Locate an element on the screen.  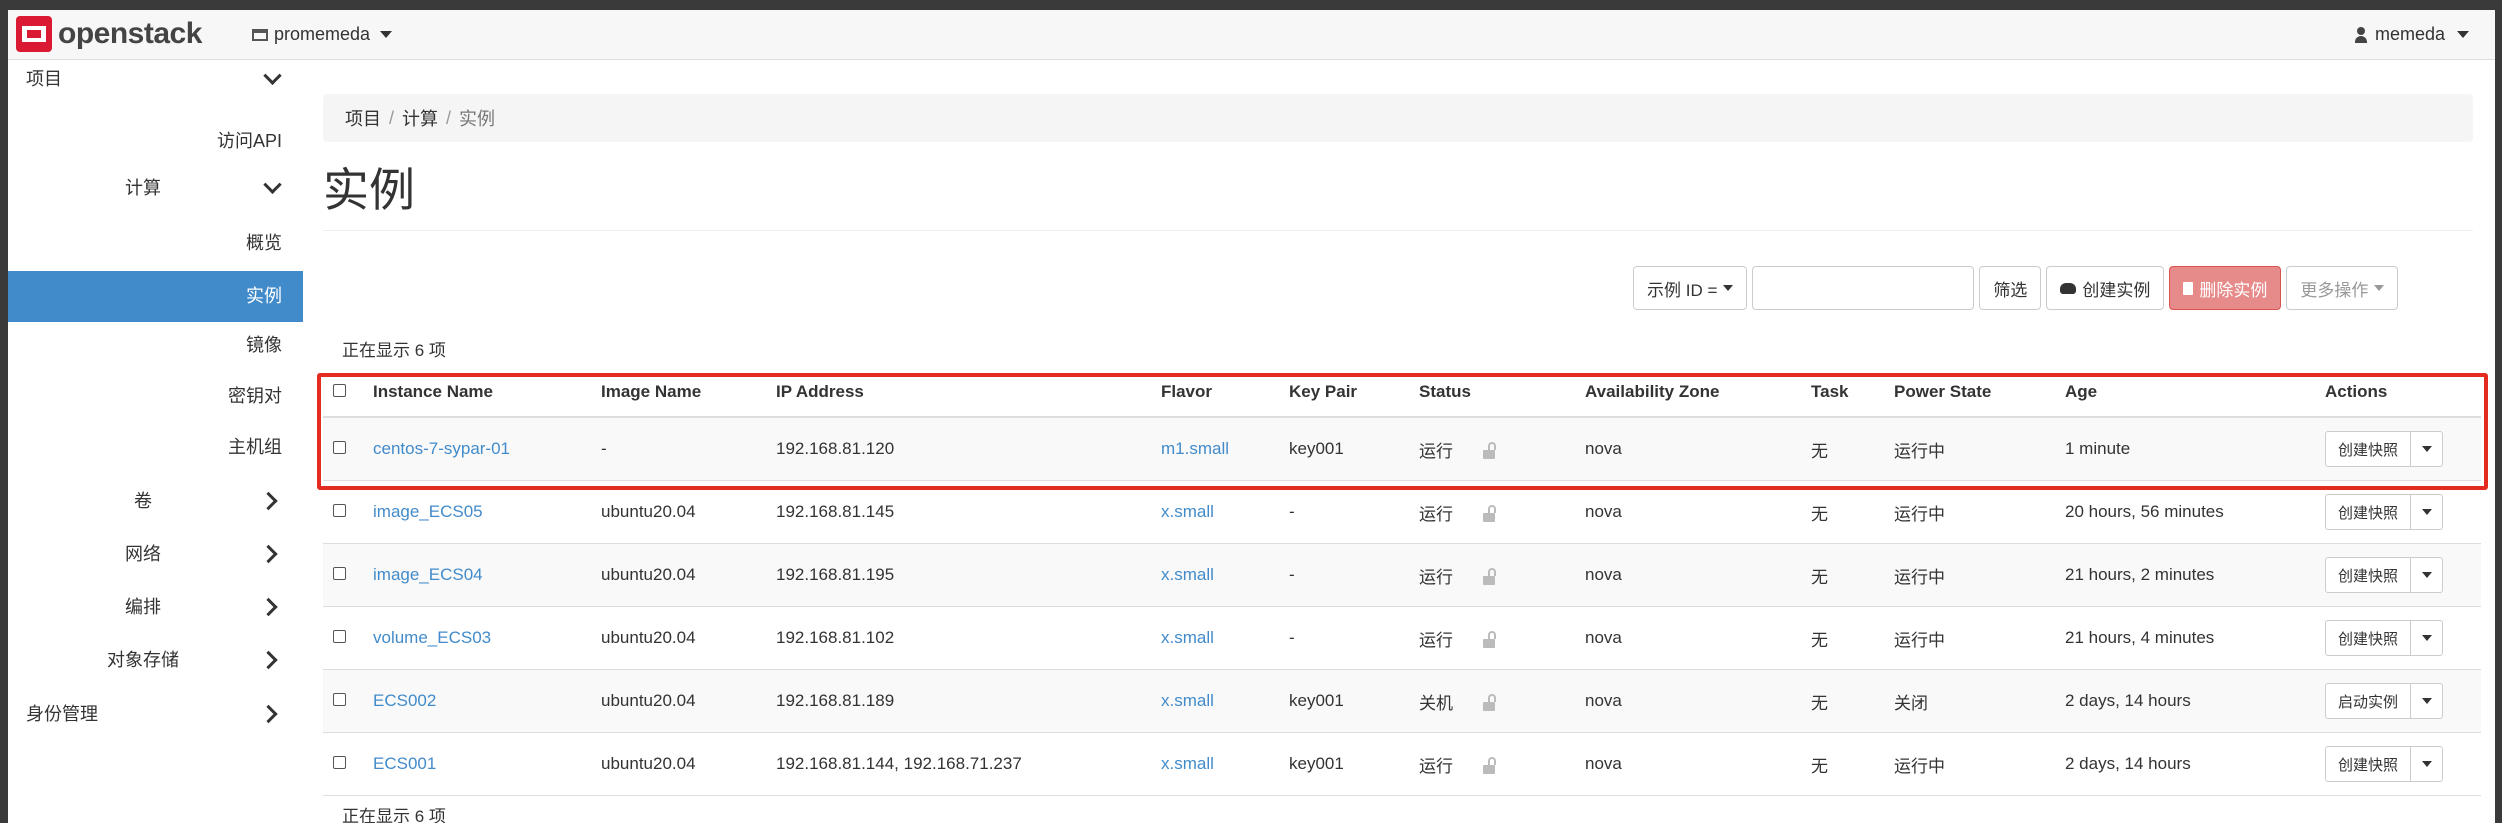
status-cell: 运行 is located at coordinates (1492, 764).